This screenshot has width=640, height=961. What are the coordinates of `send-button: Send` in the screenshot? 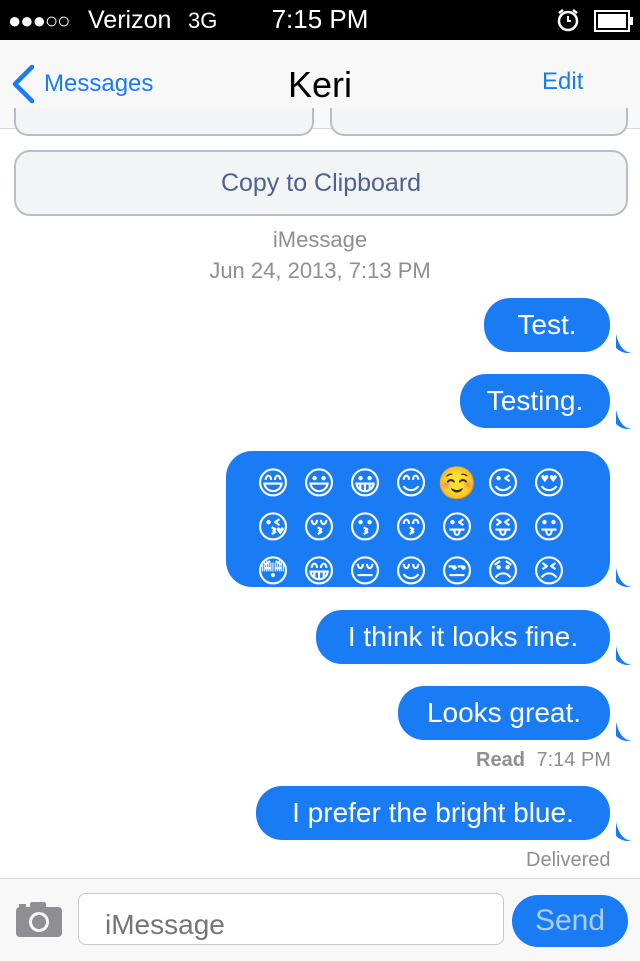 It's located at (570, 921).